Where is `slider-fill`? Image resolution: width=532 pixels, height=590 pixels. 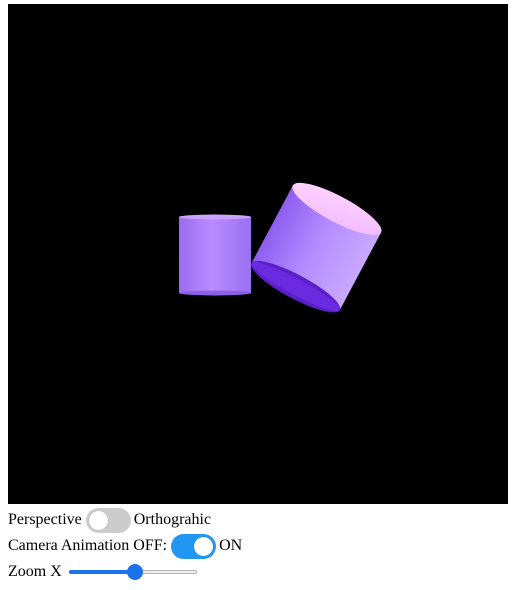
slider-fill is located at coordinates (102, 572).